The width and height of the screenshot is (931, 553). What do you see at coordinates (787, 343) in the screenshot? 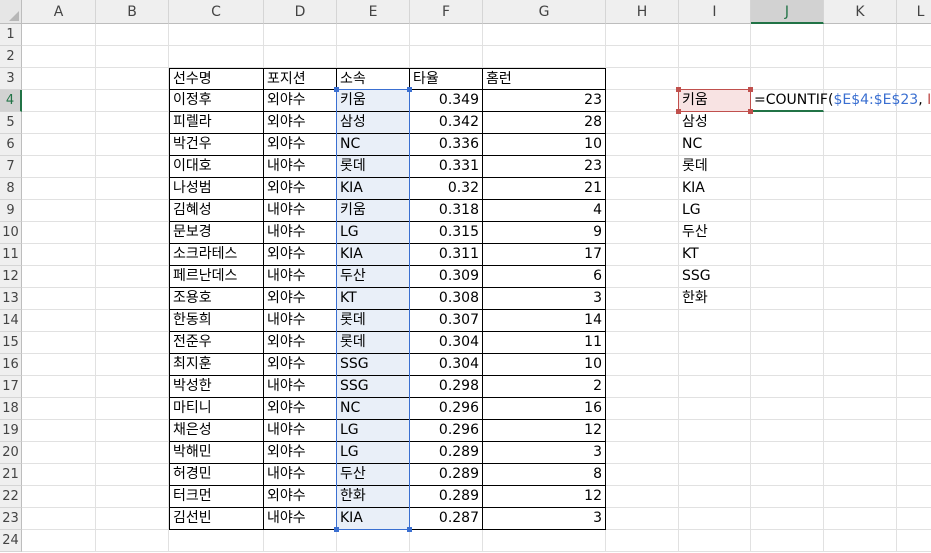
I see `cell-j15` at bounding box center [787, 343].